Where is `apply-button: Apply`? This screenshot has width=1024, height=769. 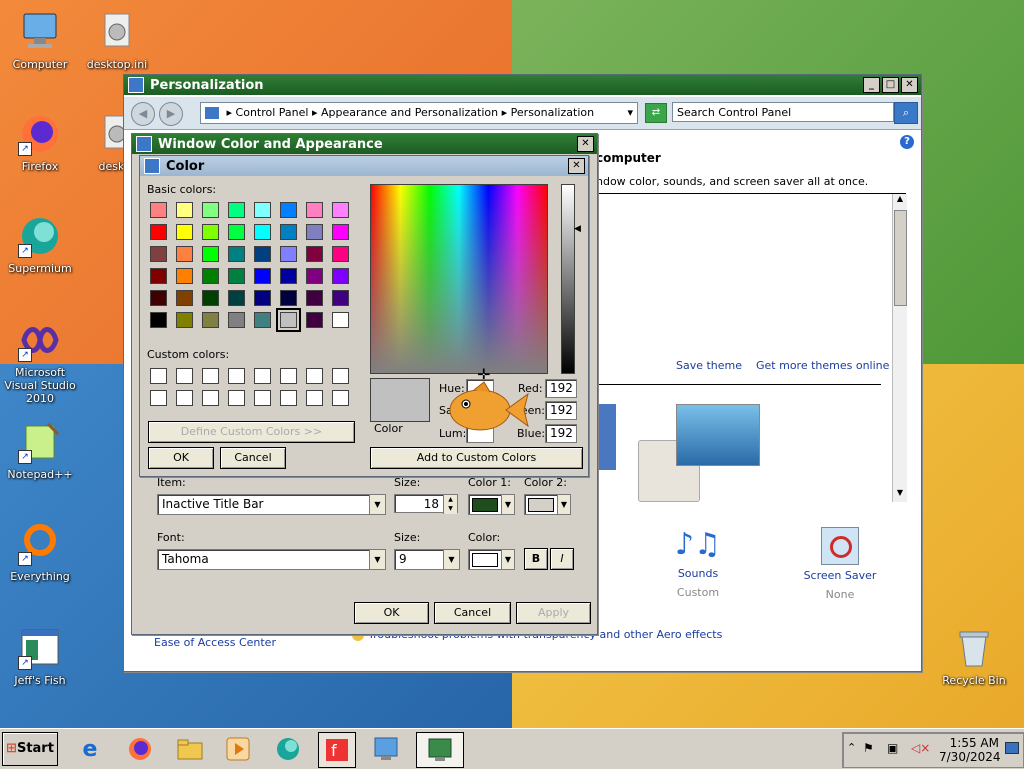 apply-button: Apply is located at coordinates (553, 613).